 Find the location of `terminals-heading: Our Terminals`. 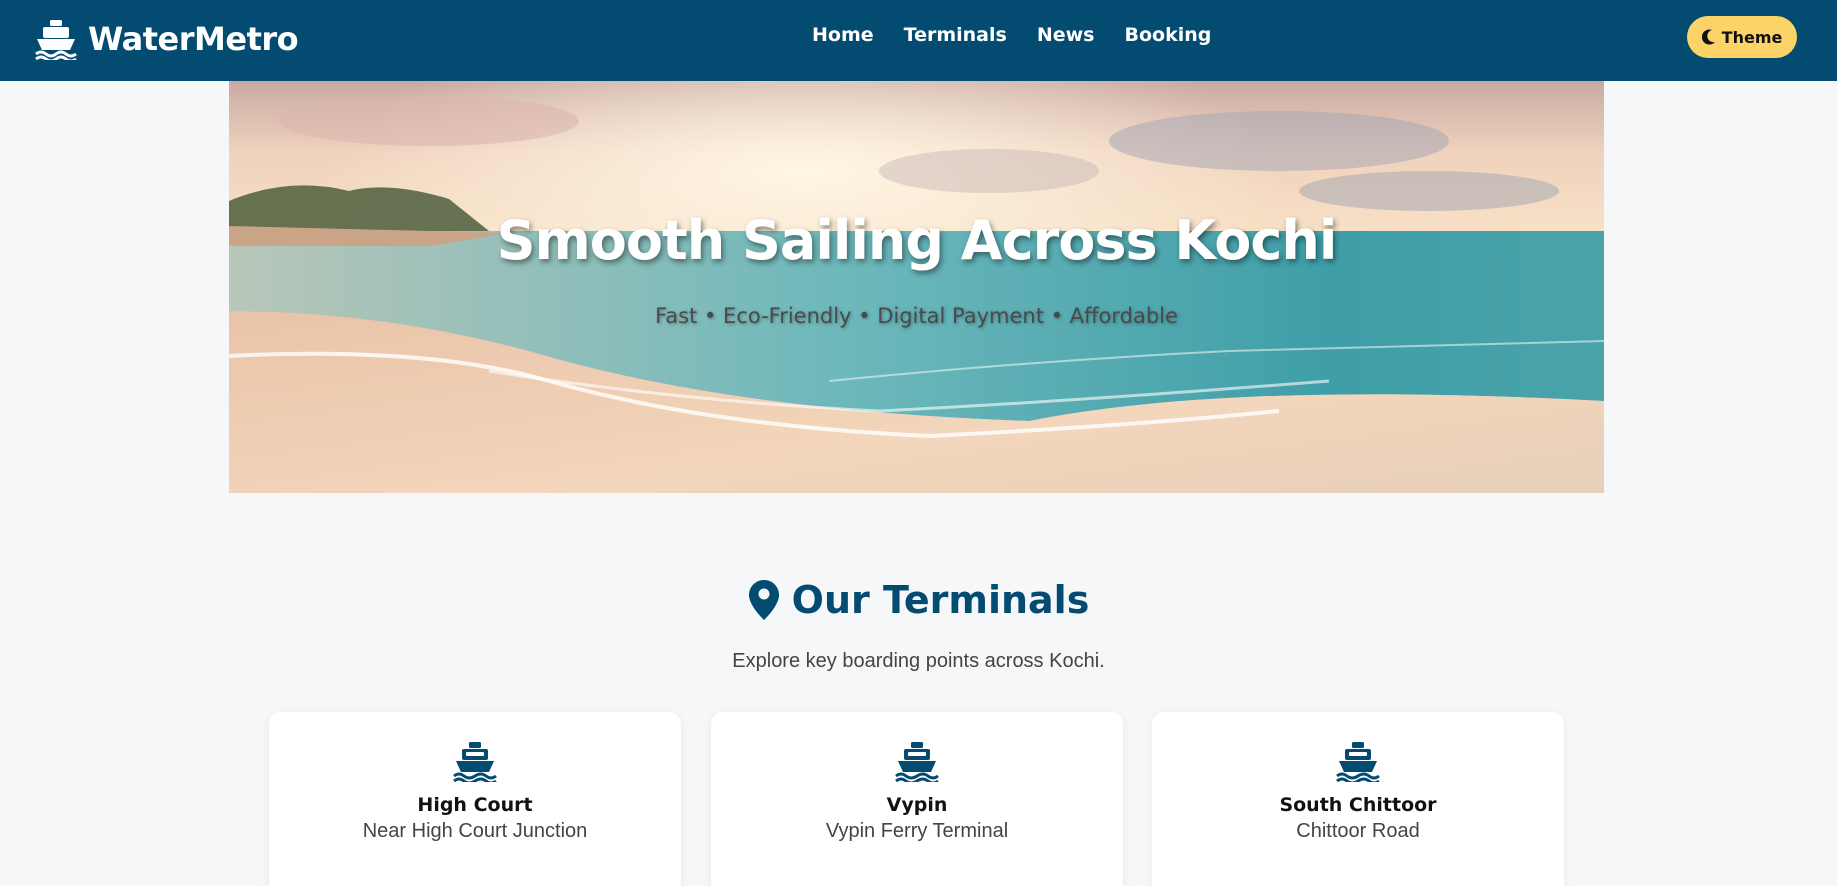

terminals-heading: Our Terminals is located at coordinates (918, 600).